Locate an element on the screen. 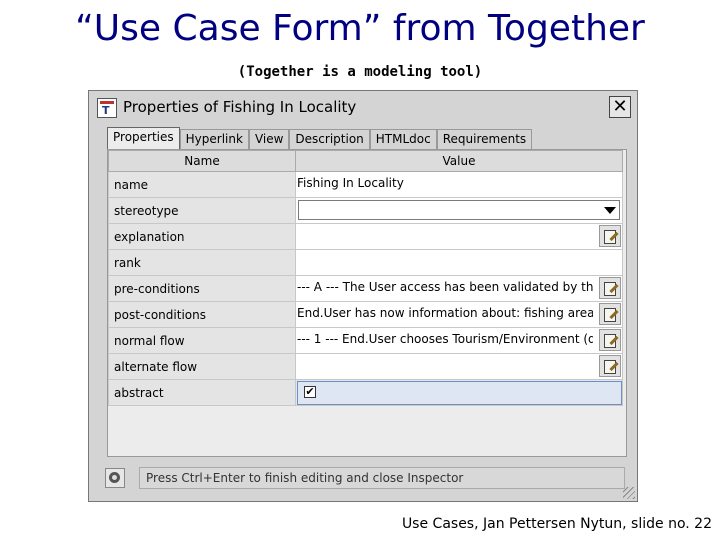 This screenshot has width=720, height=540. slide-subtitle: (Together is a modeling tool) is located at coordinates (360, 72).